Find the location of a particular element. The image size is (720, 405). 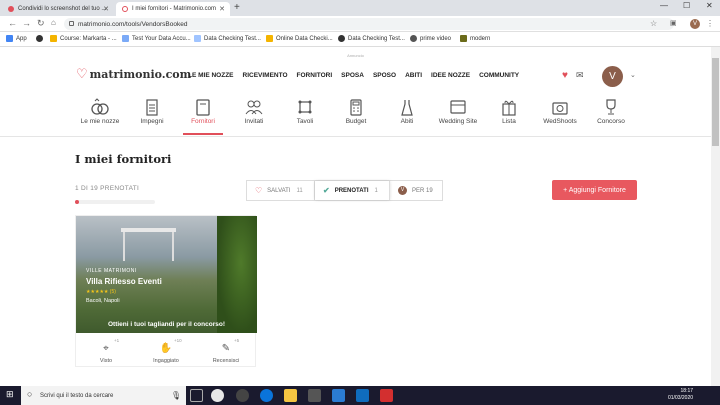

taskbar-search: ○ Scrivi qui il testo da cercare 🎙 is located at coordinates (103, 395).